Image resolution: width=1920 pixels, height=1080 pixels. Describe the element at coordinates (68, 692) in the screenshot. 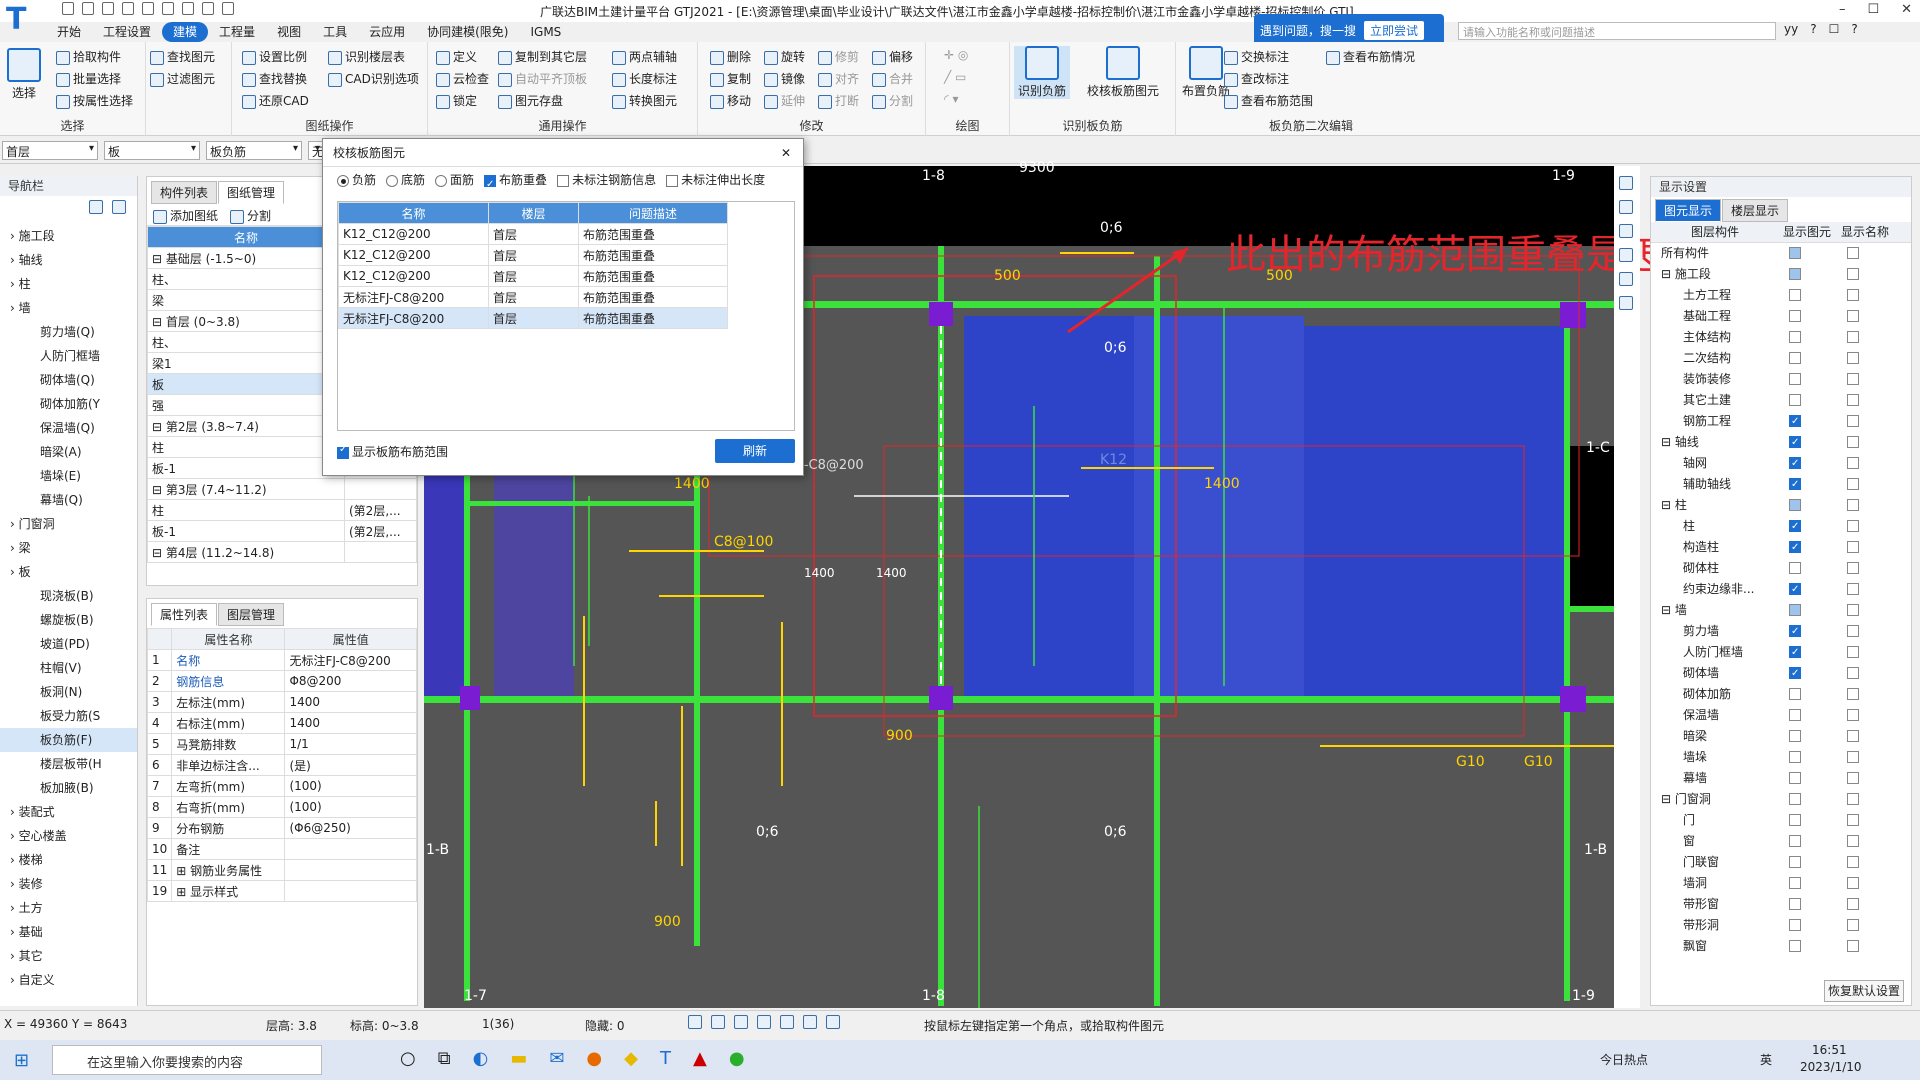

I see `nav-subitem: 板洞(N)` at that location.